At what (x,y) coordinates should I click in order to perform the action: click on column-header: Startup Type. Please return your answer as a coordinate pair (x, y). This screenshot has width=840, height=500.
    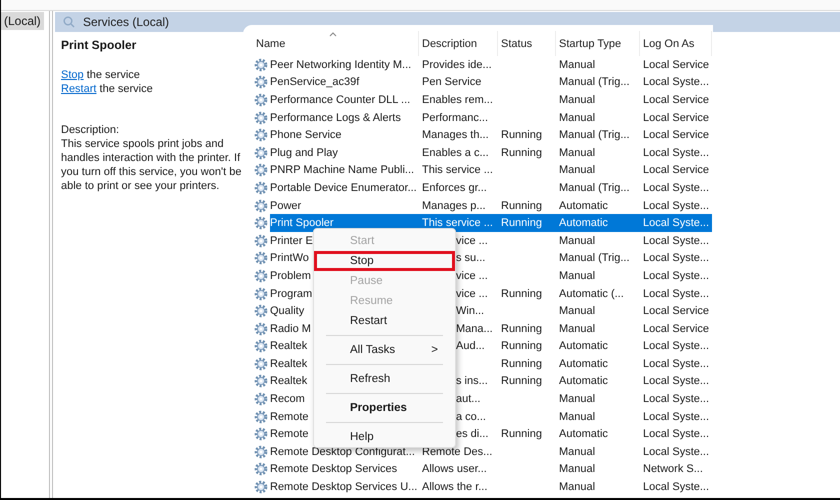
    Looking at the image, I should click on (598, 43).